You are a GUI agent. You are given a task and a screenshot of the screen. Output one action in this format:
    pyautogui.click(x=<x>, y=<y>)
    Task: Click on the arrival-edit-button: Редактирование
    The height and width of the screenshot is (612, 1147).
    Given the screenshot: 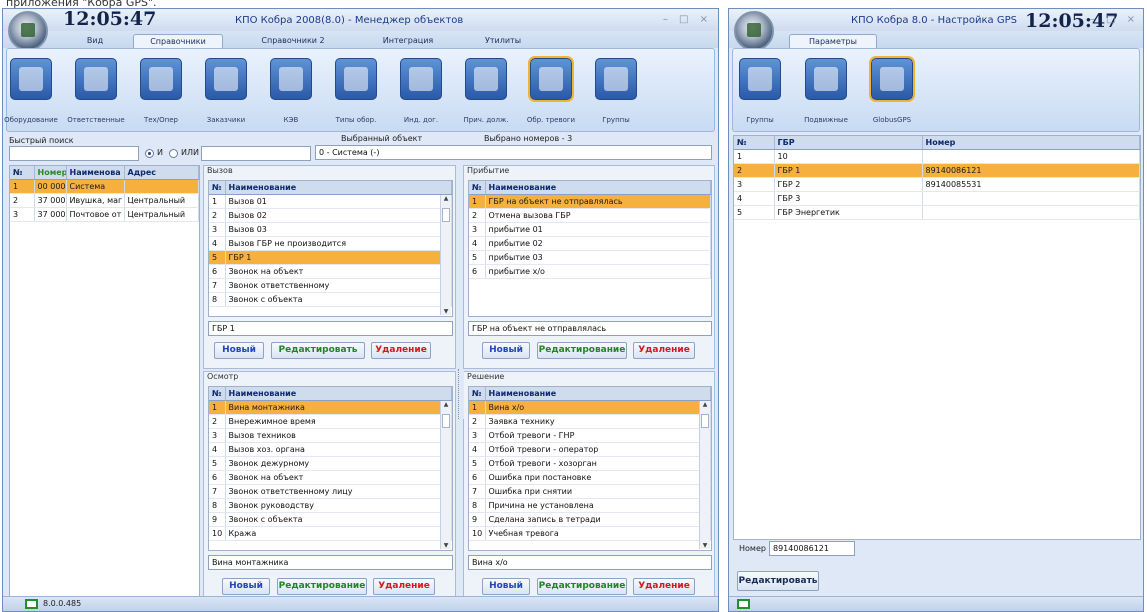 What is the action you would take?
    pyautogui.click(x=582, y=350)
    